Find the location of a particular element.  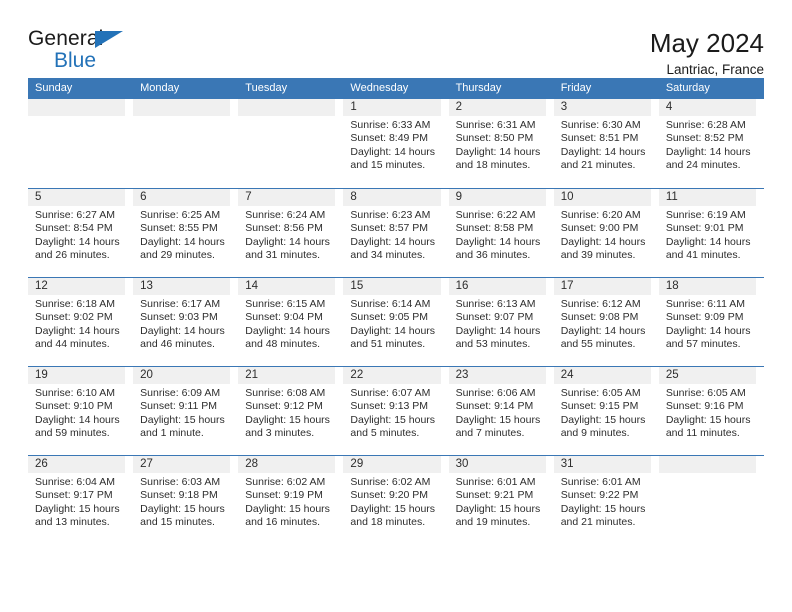

day-number: 5 is located at coordinates (77, 197).